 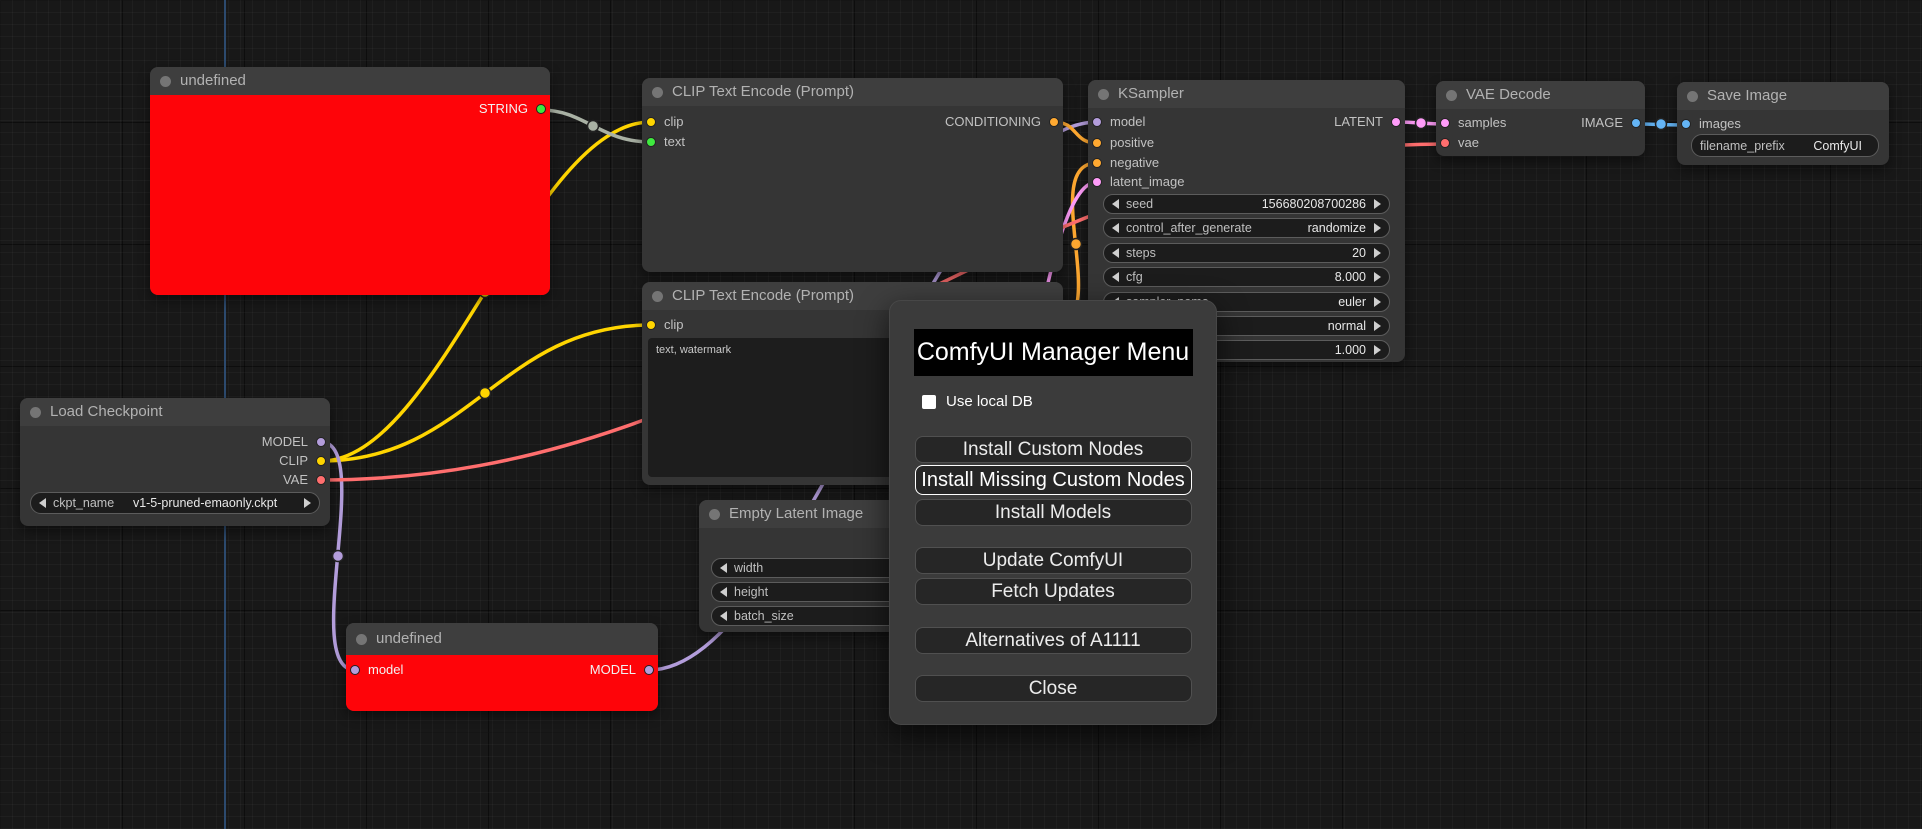 I want to click on install-models-button: Install Models, so click(x=1053, y=512).